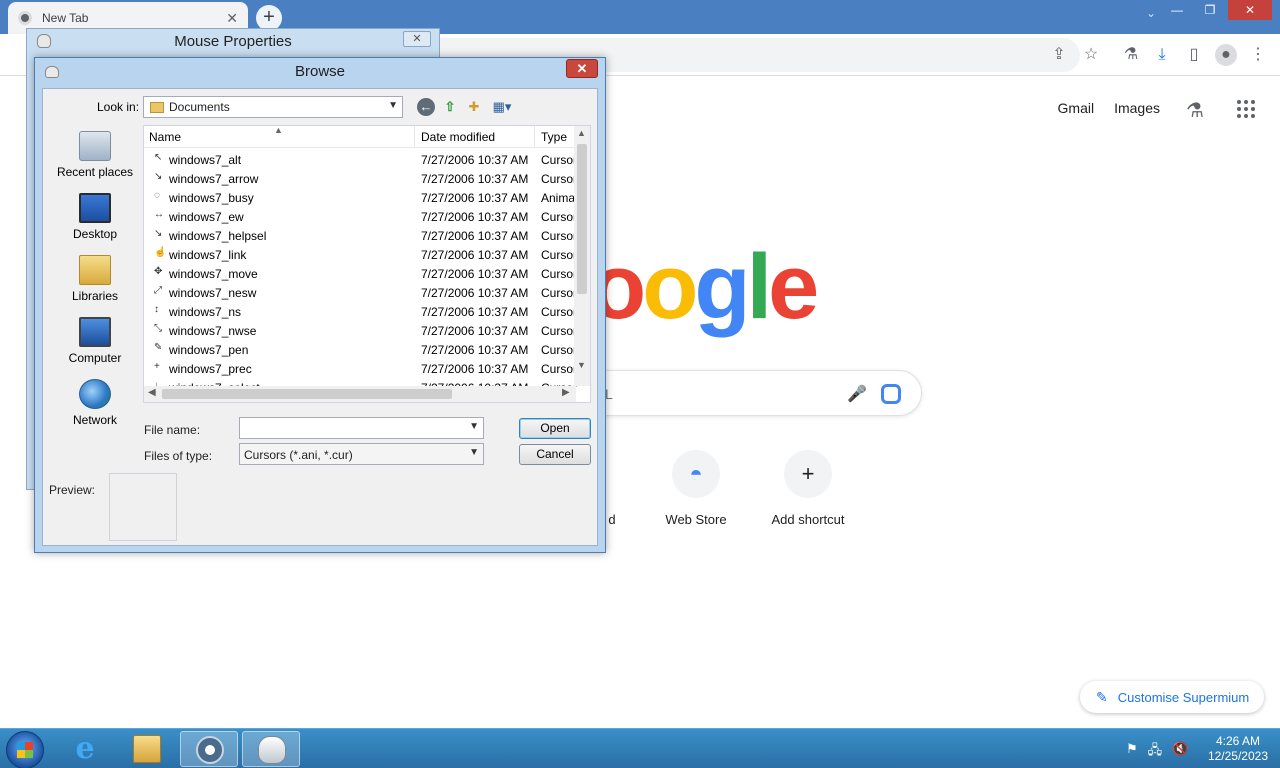 The height and width of the screenshot is (768, 1280). Describe the element at coordinates (360, 368) in the screenshot. I see `file-row: + windows7_prec 7/27/2006 10:37 AM Cursor` at that location.